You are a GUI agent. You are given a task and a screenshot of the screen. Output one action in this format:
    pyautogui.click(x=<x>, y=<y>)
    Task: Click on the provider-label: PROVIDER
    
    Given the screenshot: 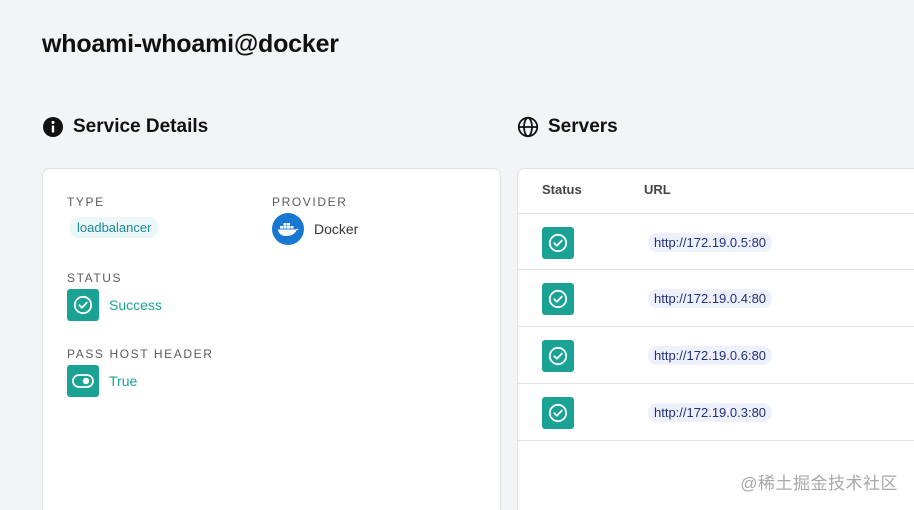 What is the action you would take?
    pyautogui.click(x=310, y=202)
    